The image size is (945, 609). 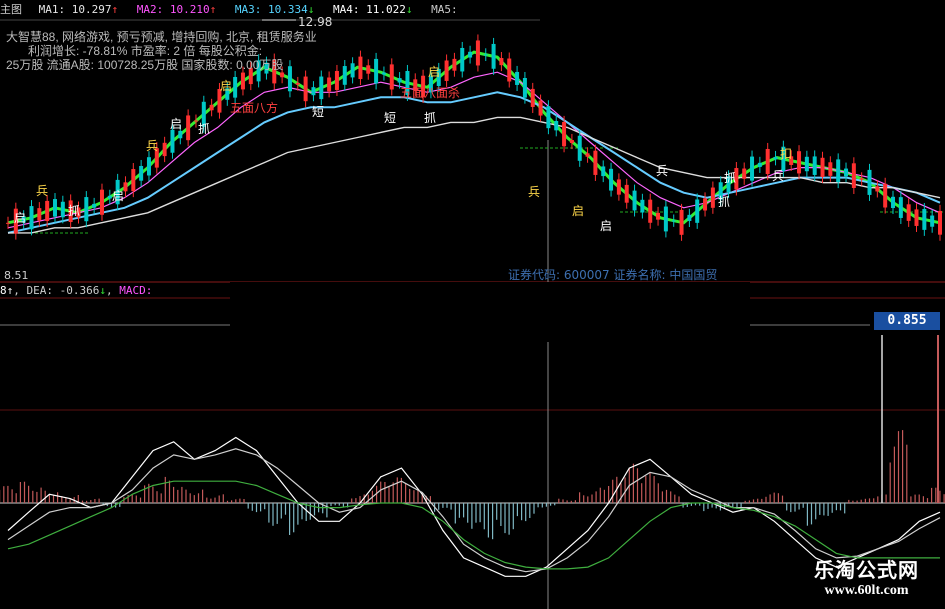 What do you see at coordinates (473, 525) in the screenshot?
I see `macd-line-slow` at bounding box center [473, 525].